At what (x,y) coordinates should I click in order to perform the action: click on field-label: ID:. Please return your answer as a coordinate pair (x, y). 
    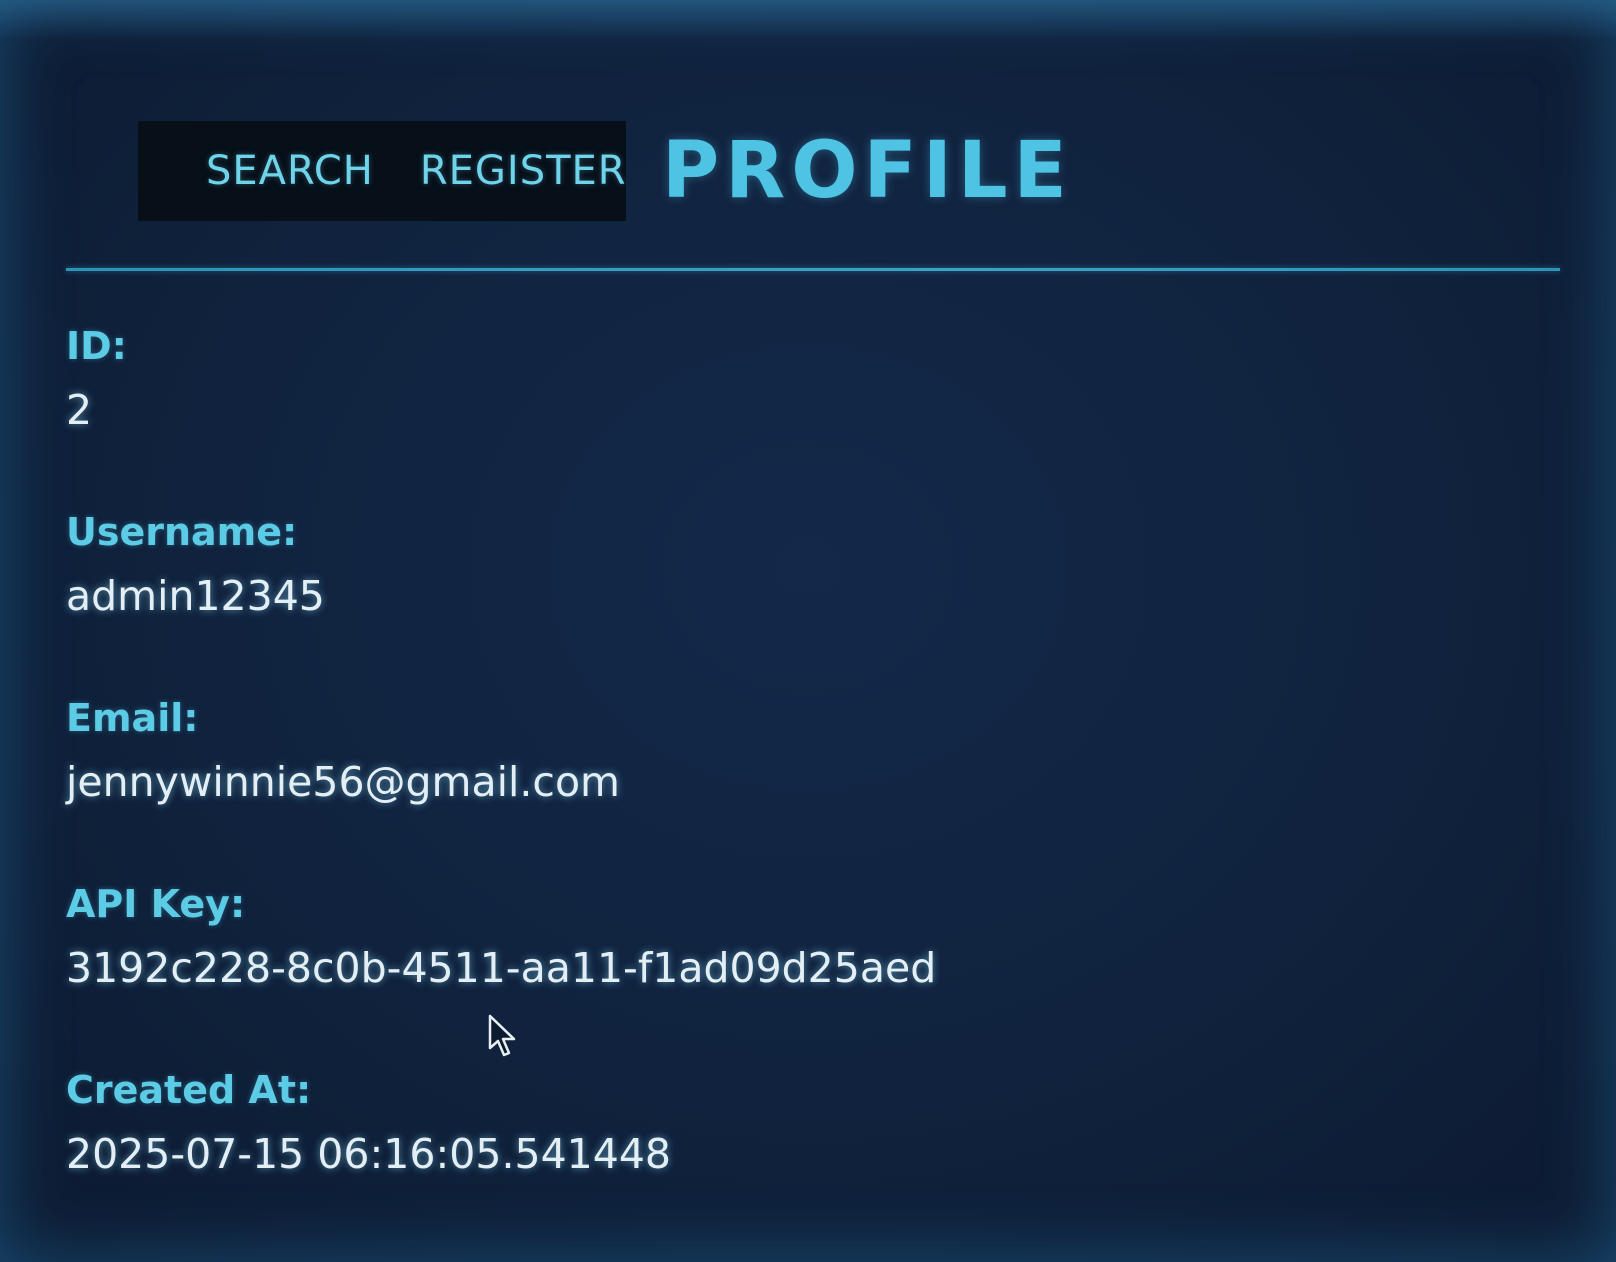
    Looking at the image, I should click on (96, 346).